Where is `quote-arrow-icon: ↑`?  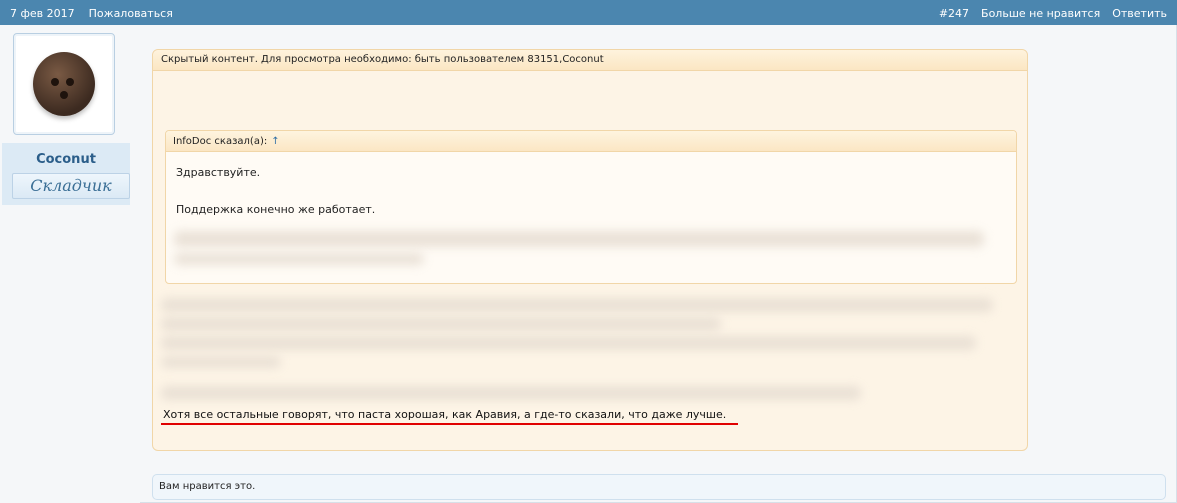 quote-arrow-icon: ↑ is located at coordinates (275, 141).